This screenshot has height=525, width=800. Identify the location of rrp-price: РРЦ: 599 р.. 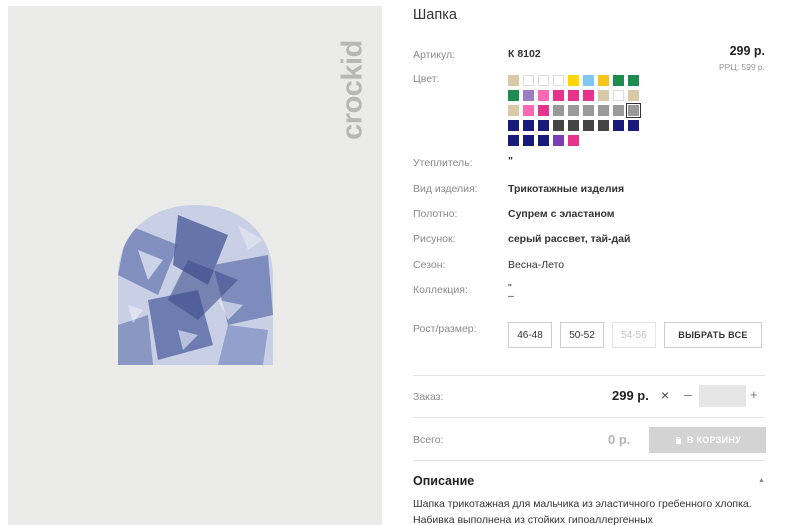
(742, 67).